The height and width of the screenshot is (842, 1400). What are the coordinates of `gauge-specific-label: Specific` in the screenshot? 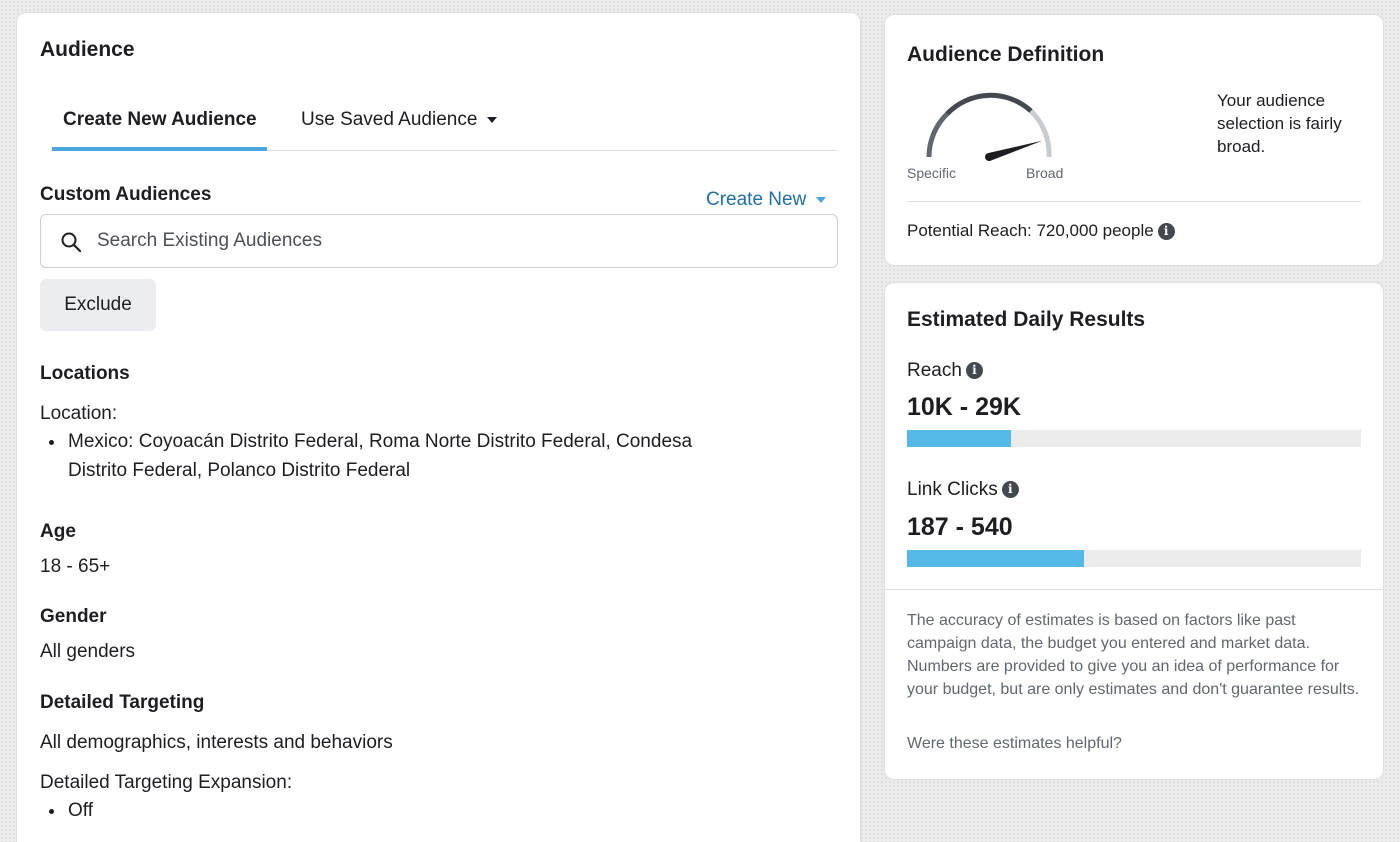 It's located at (932, 173).